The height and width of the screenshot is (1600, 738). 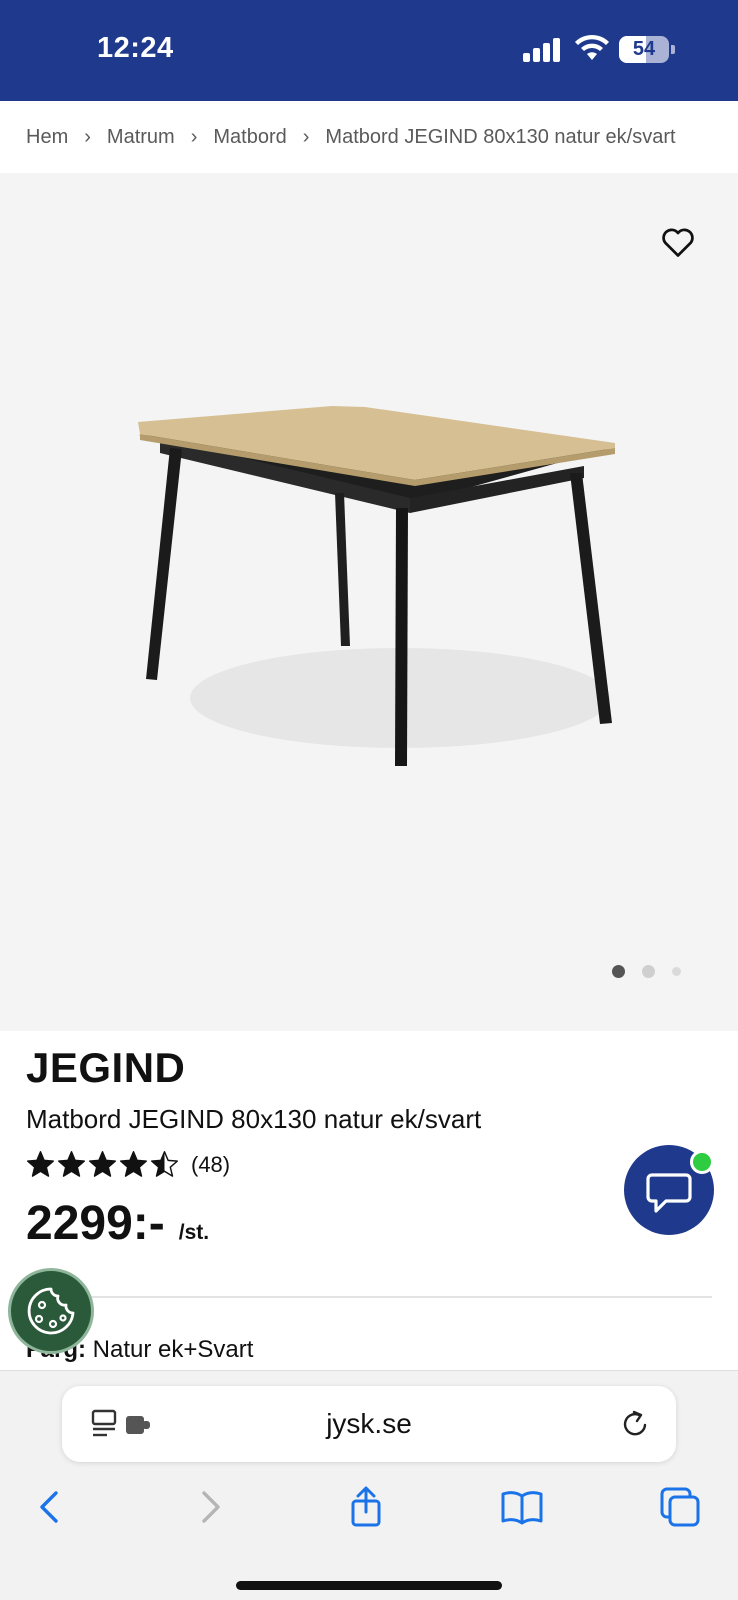 I want to click on breadcrumb-item-matbord: Matbord, so click(x=249, y=137).